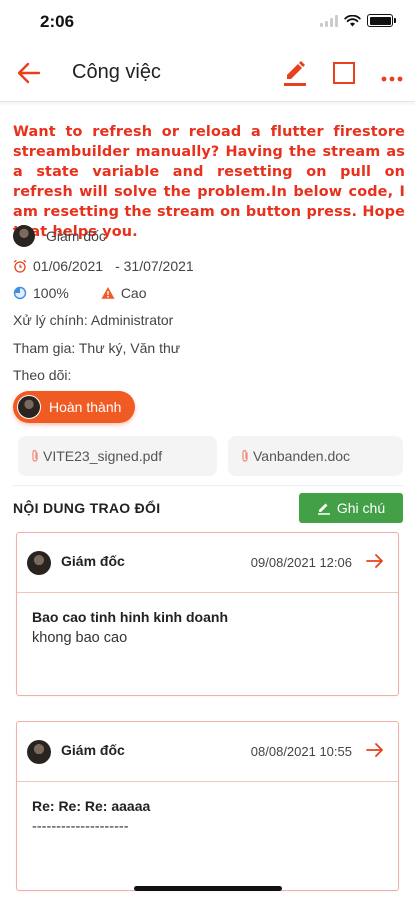  Describe the element at coordinates (76, 236) in the screenshot. I see `creator-name: Giám đốc` at that location.